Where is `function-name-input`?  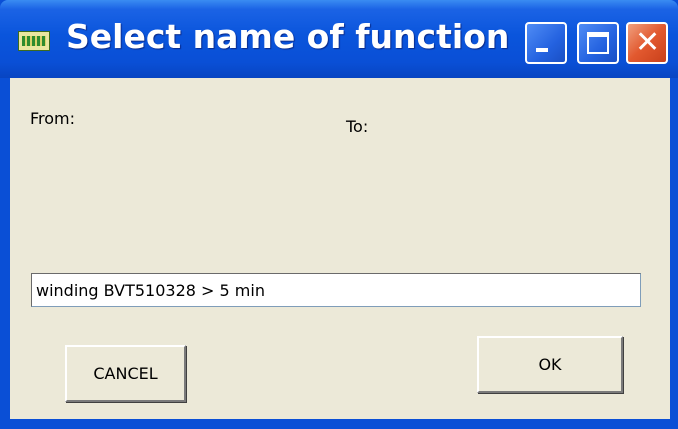
function-name-input is located at coordinates (336, 290).